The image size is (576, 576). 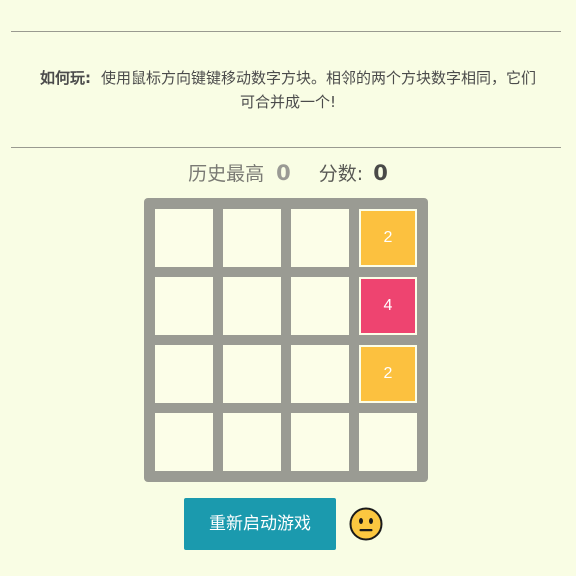 What do you see at coordinates (260, 524) in the screenshot?
I see `restart-game-button: 重新启动游戏` at bounding box center [260, 524].